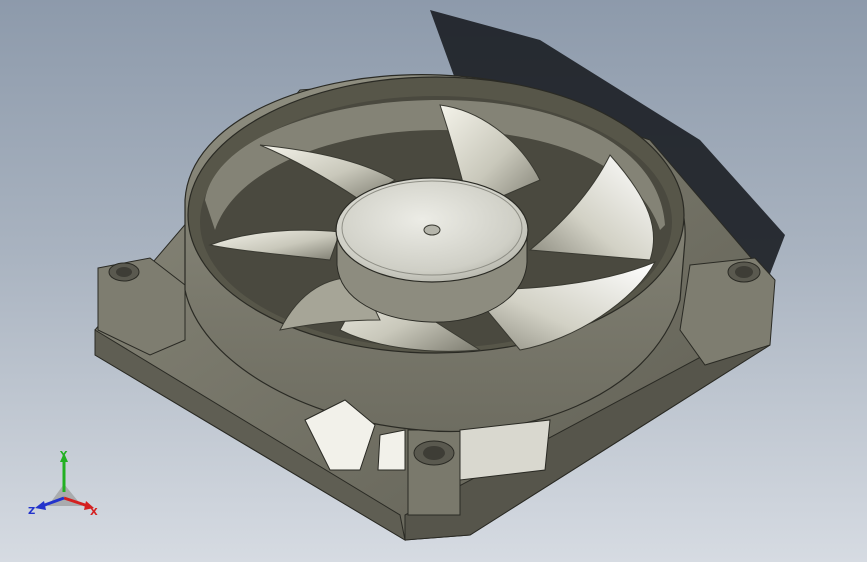  Describe the element at coordinates (505, 450) in the screenshot. I see `wall-cutout-long` at that location.